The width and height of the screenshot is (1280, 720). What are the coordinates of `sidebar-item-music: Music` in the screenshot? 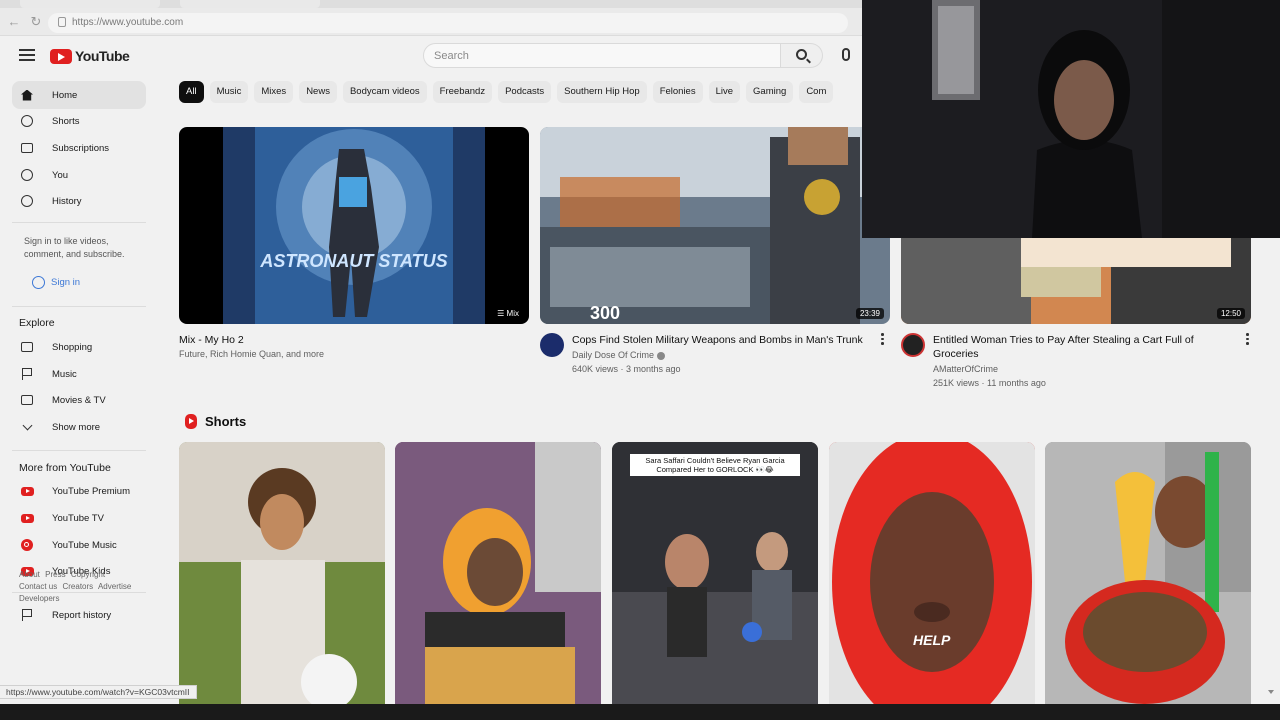 It's located at (79, 374).